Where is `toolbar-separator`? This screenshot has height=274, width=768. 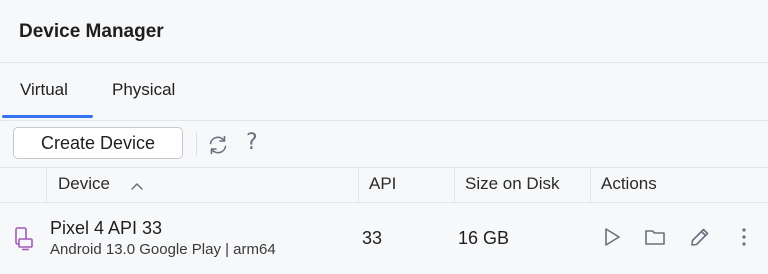
toolbar-separator is located at coordinates (196, 144).